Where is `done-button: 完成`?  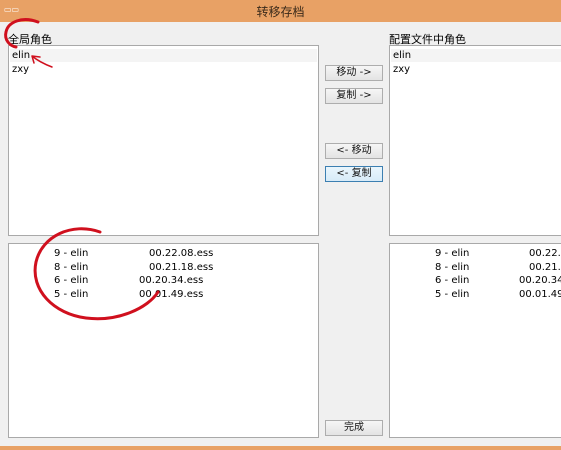
done-button: 完成 is located at coordinates (354, 428).